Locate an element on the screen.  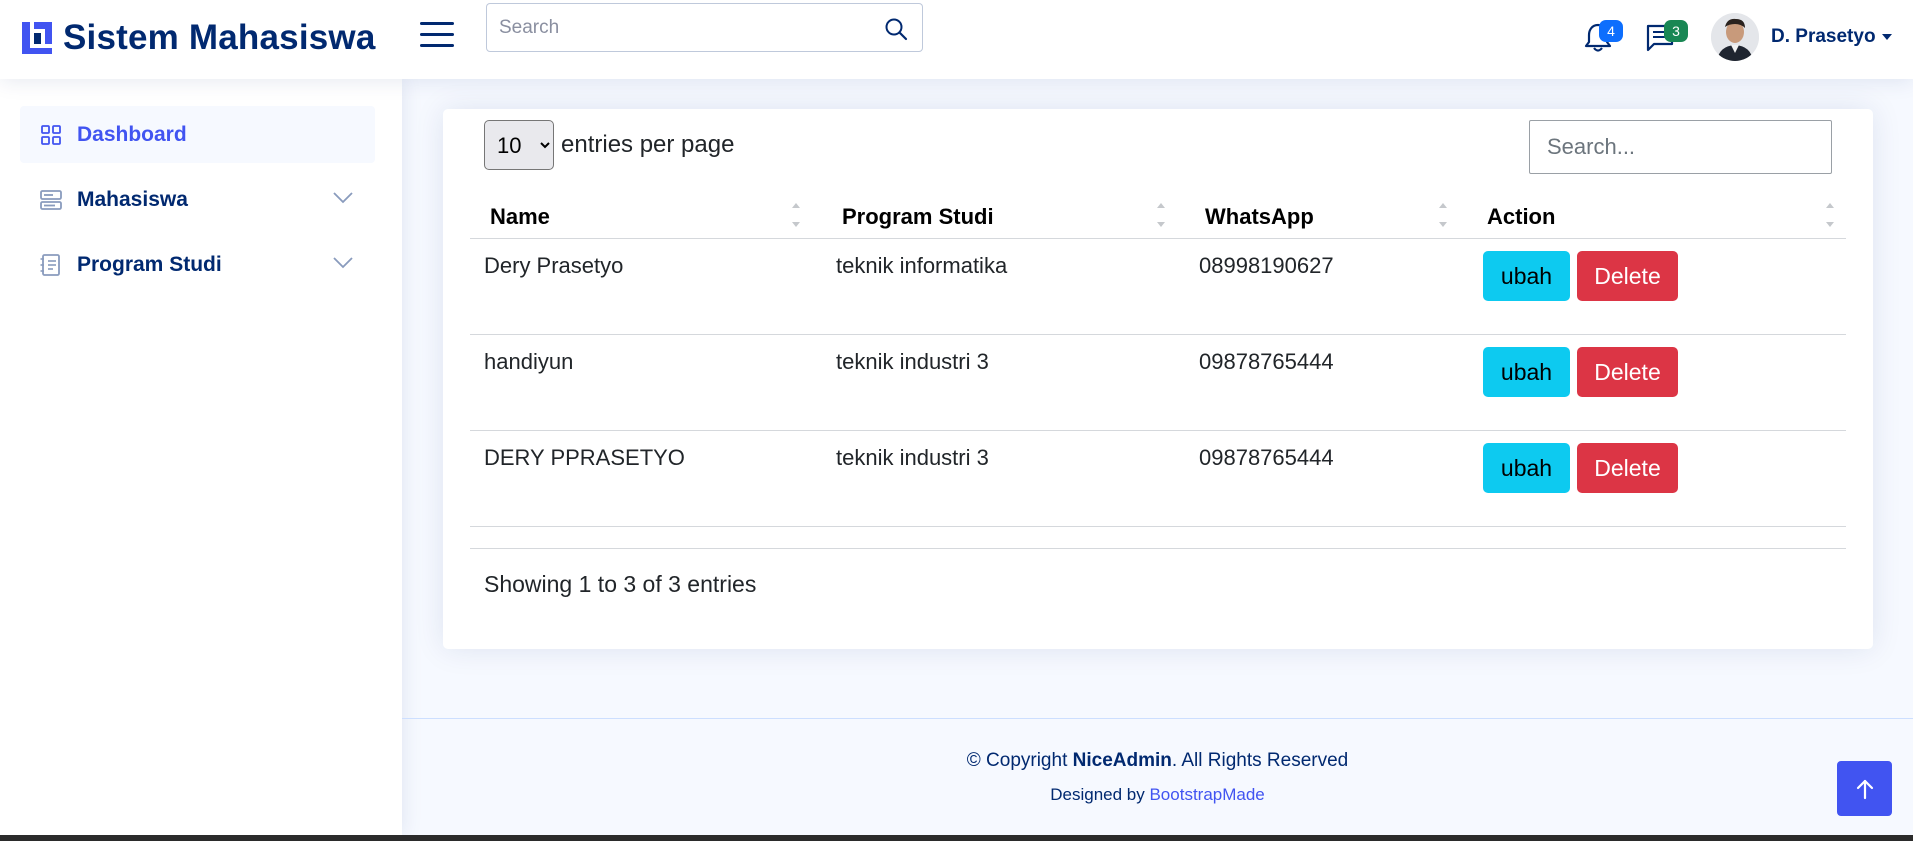
notifications-button: 4 is located at coordinates (1603, 38).